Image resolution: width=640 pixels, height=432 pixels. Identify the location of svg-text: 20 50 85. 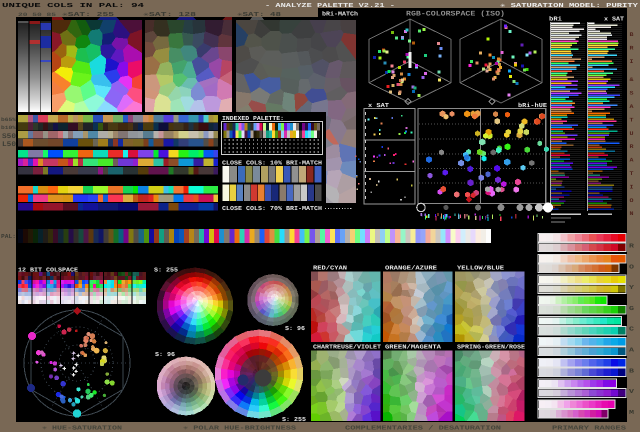
(37, 15).